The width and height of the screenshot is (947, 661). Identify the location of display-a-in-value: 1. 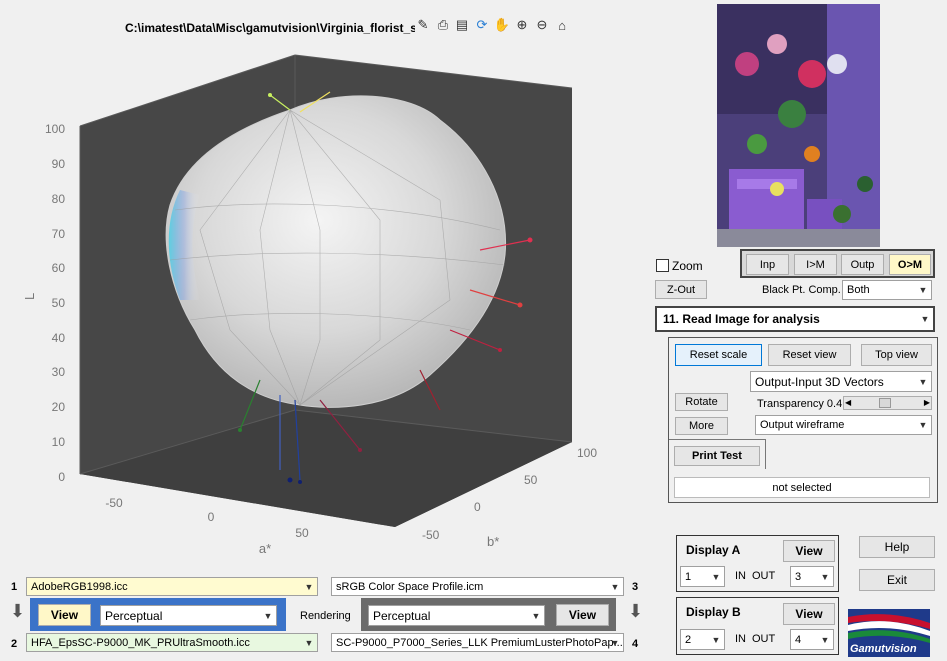
(688, 576).